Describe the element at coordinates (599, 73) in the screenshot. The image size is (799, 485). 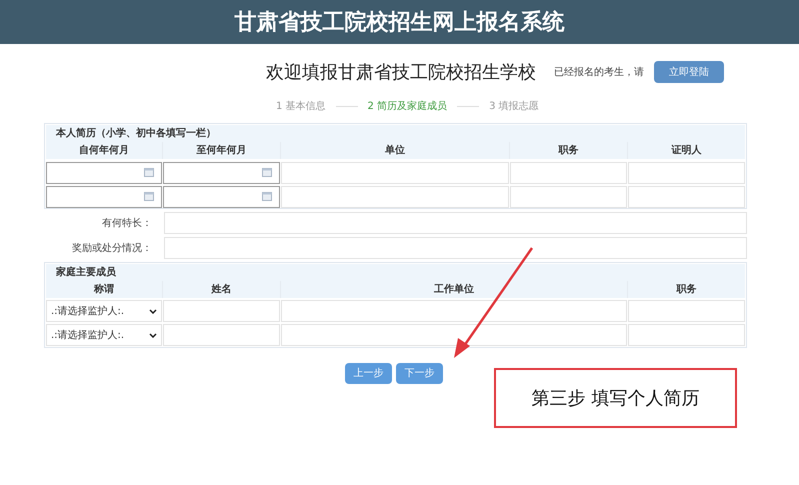
I see `login-note: 已经报名的考生，请` at that location.